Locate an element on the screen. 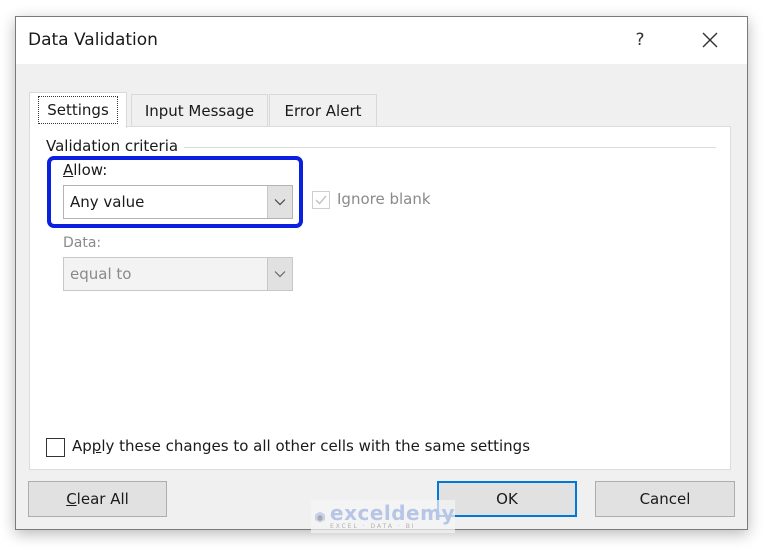 The image size is (767, 550). allow-dropdown: Any value is located at coordinates (178, 202).